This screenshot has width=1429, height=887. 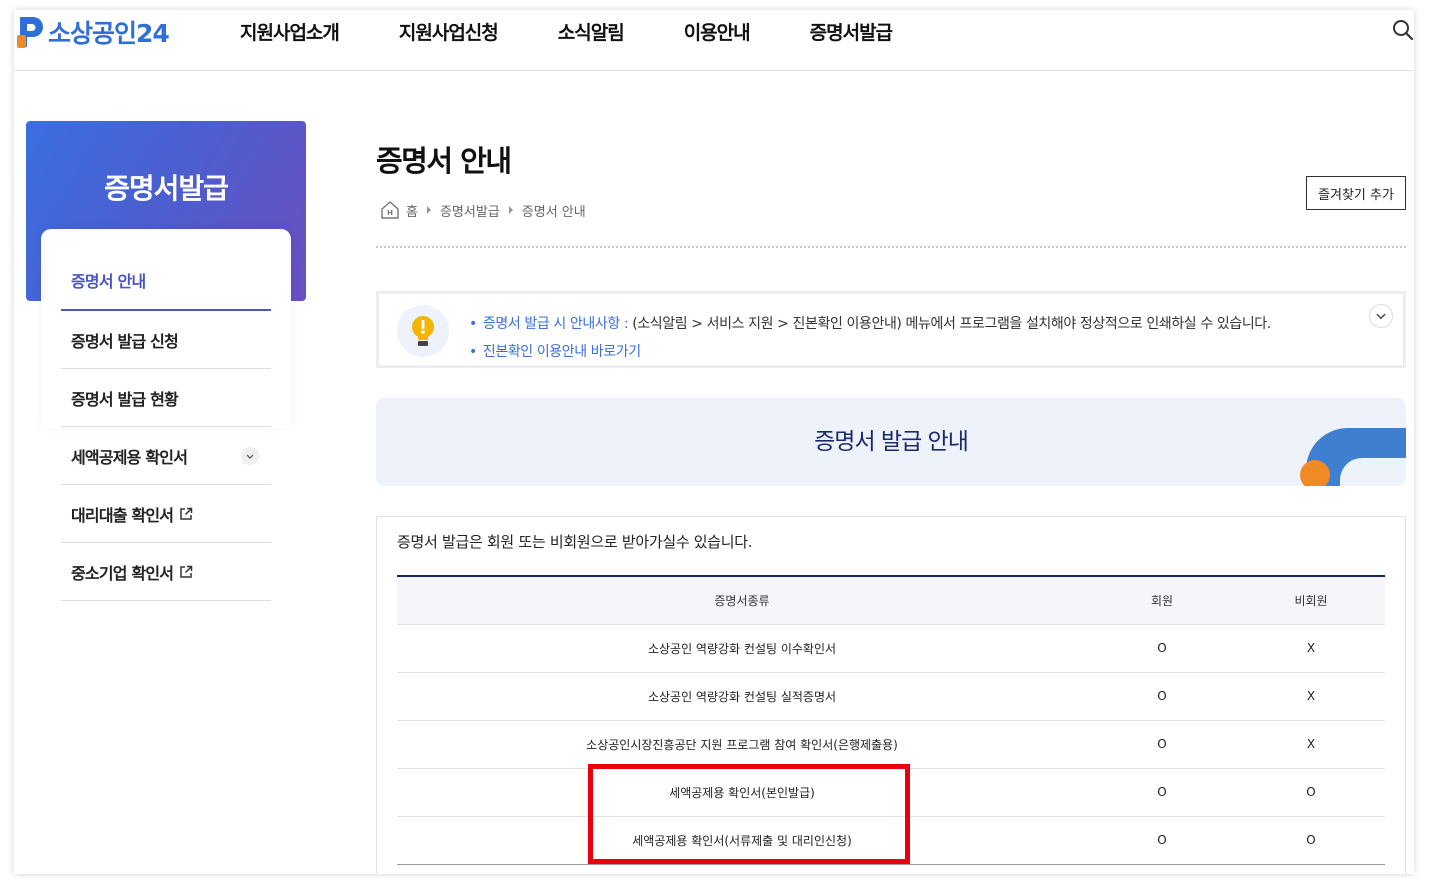 I want to click on sidebar-item-certificate-apply: 증명서 발급 신청, so click(x=166, y=340).